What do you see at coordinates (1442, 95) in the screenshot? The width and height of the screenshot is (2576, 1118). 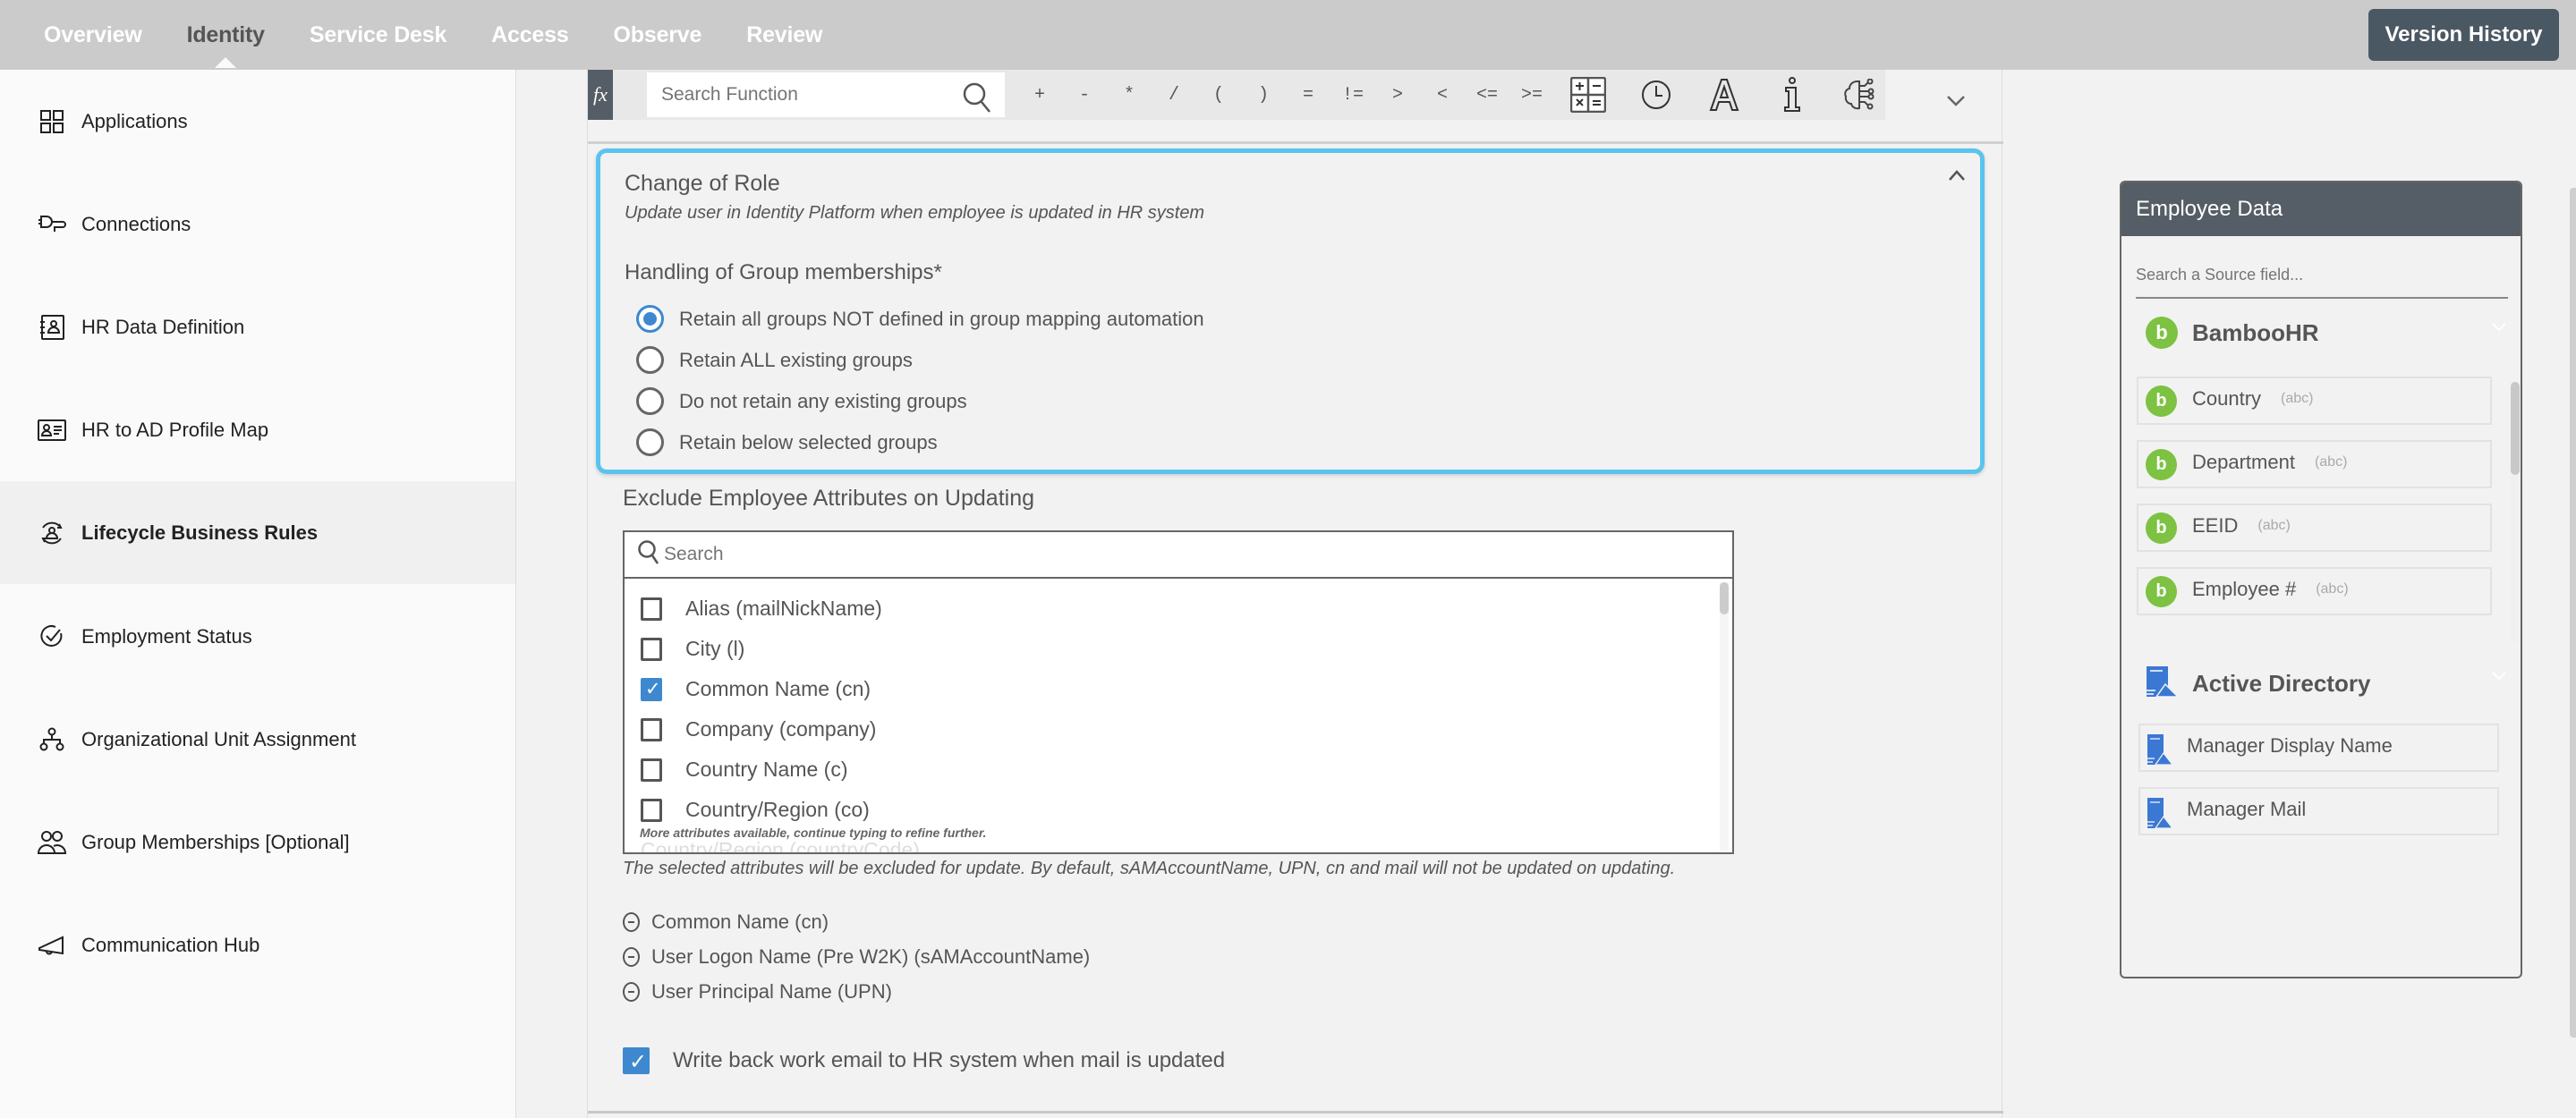 I see `operator-less: <` at bounding box center [1442, 95].